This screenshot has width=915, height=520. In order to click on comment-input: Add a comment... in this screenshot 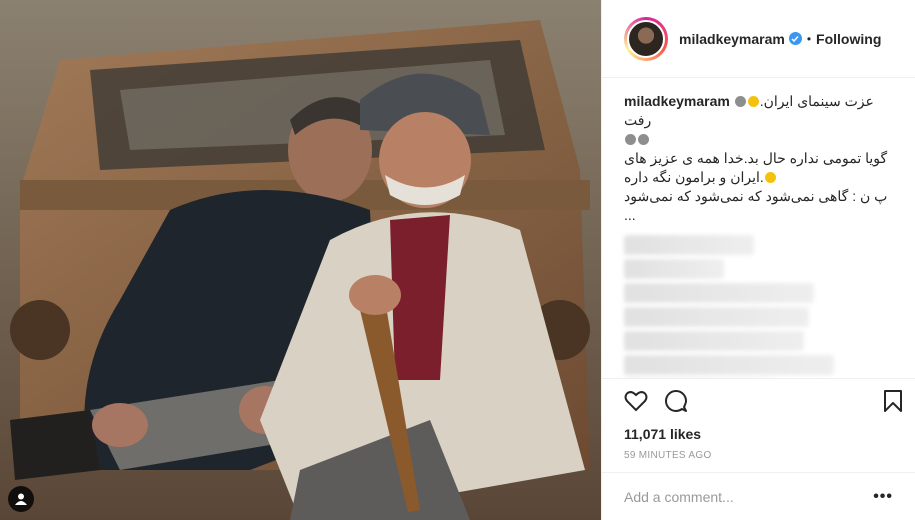, I will do `click(748, 497)`.